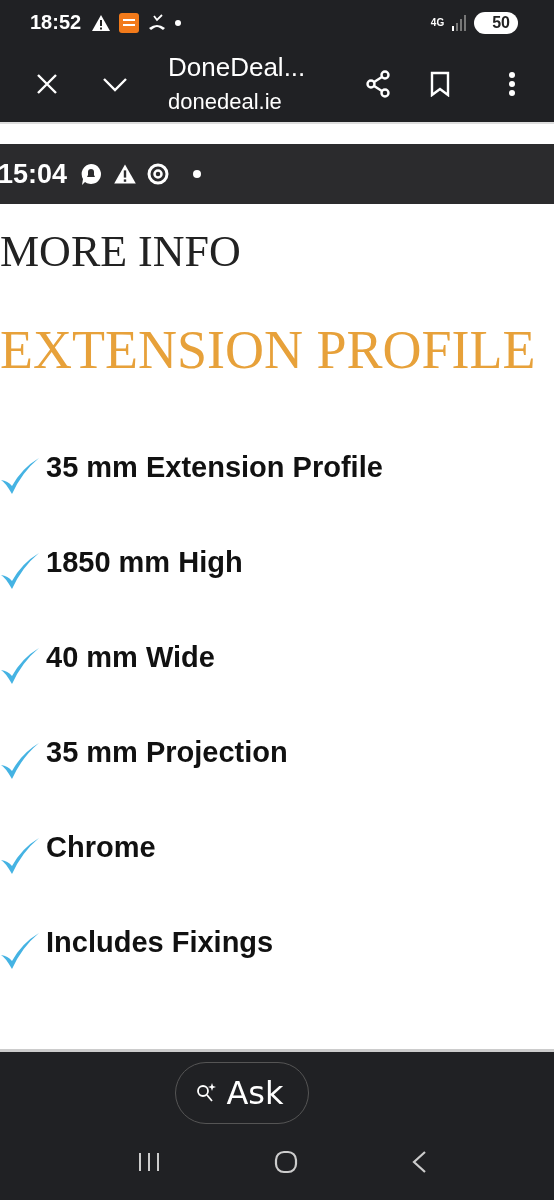  I want to click on chevron-down-icon, so click(115, 83).